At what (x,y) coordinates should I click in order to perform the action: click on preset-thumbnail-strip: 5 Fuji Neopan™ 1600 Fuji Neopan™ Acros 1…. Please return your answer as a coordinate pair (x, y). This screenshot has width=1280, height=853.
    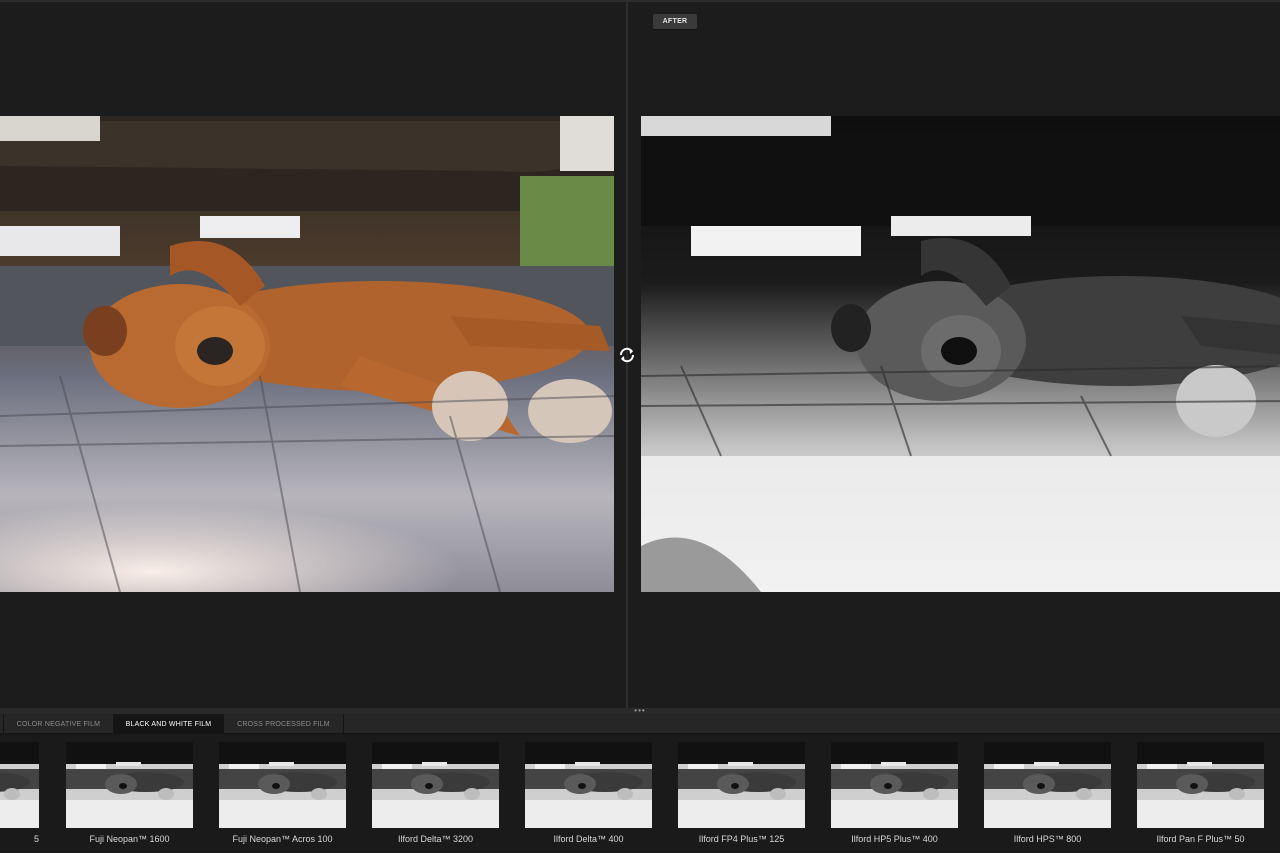
    Looking at the image, I should click on (640, 793).